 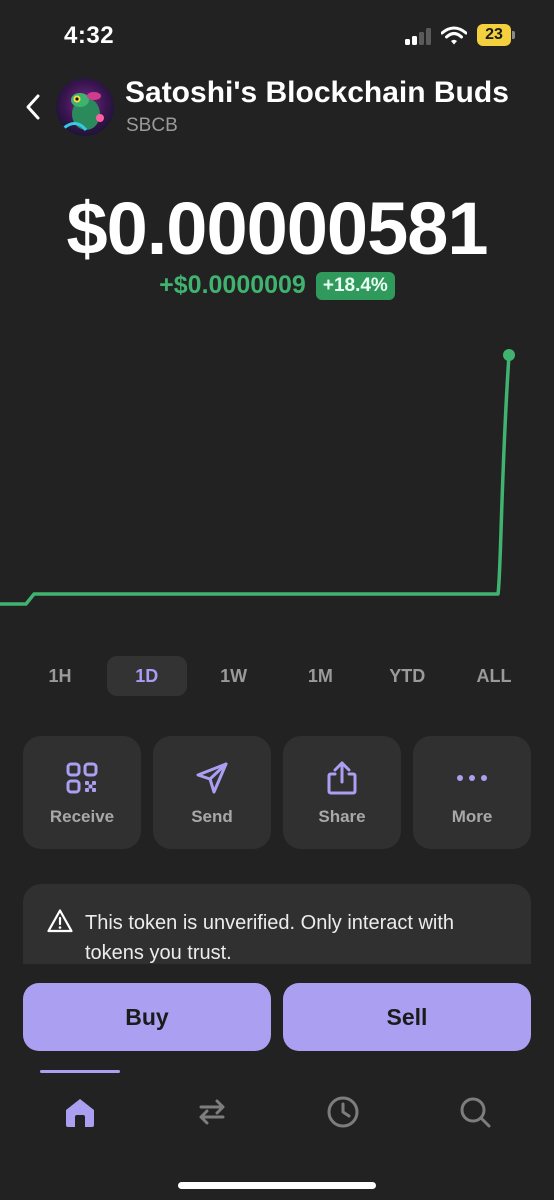 What do you see at coordinates (494, 676) in the screenshot?
I see `range-all: ALL` at bounding box center [494, 676].